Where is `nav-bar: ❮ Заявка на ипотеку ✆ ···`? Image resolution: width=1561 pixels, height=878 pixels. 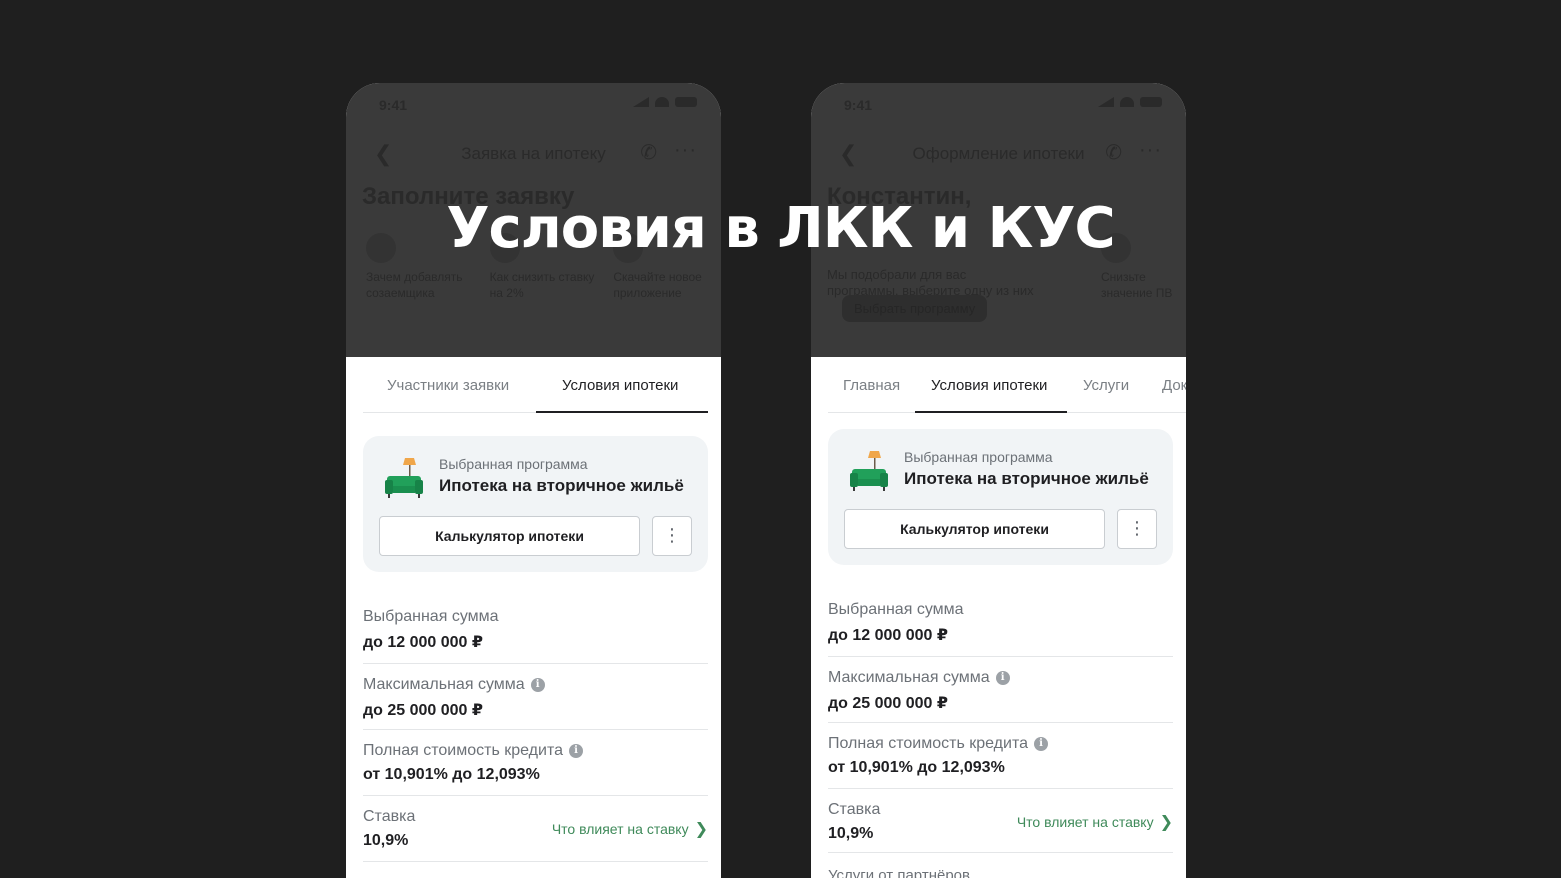
nav-bar: ❮ Заявка на ипотеку ✆ ··· is located at coordinates (533, 153).